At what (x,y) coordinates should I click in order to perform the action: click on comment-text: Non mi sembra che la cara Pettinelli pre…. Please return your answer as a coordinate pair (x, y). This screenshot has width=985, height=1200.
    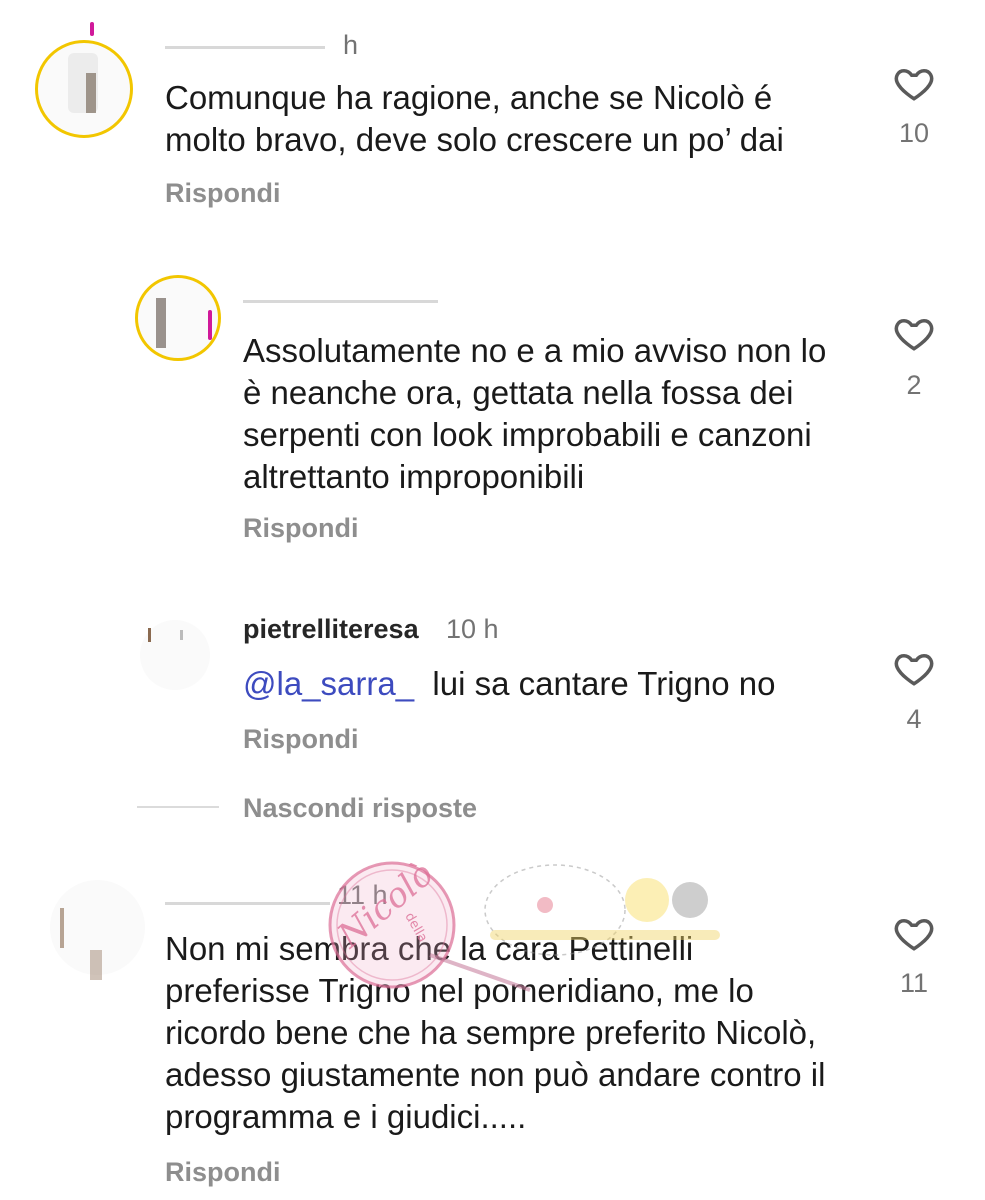
    Looking at the image, I should click on (495, 1032).